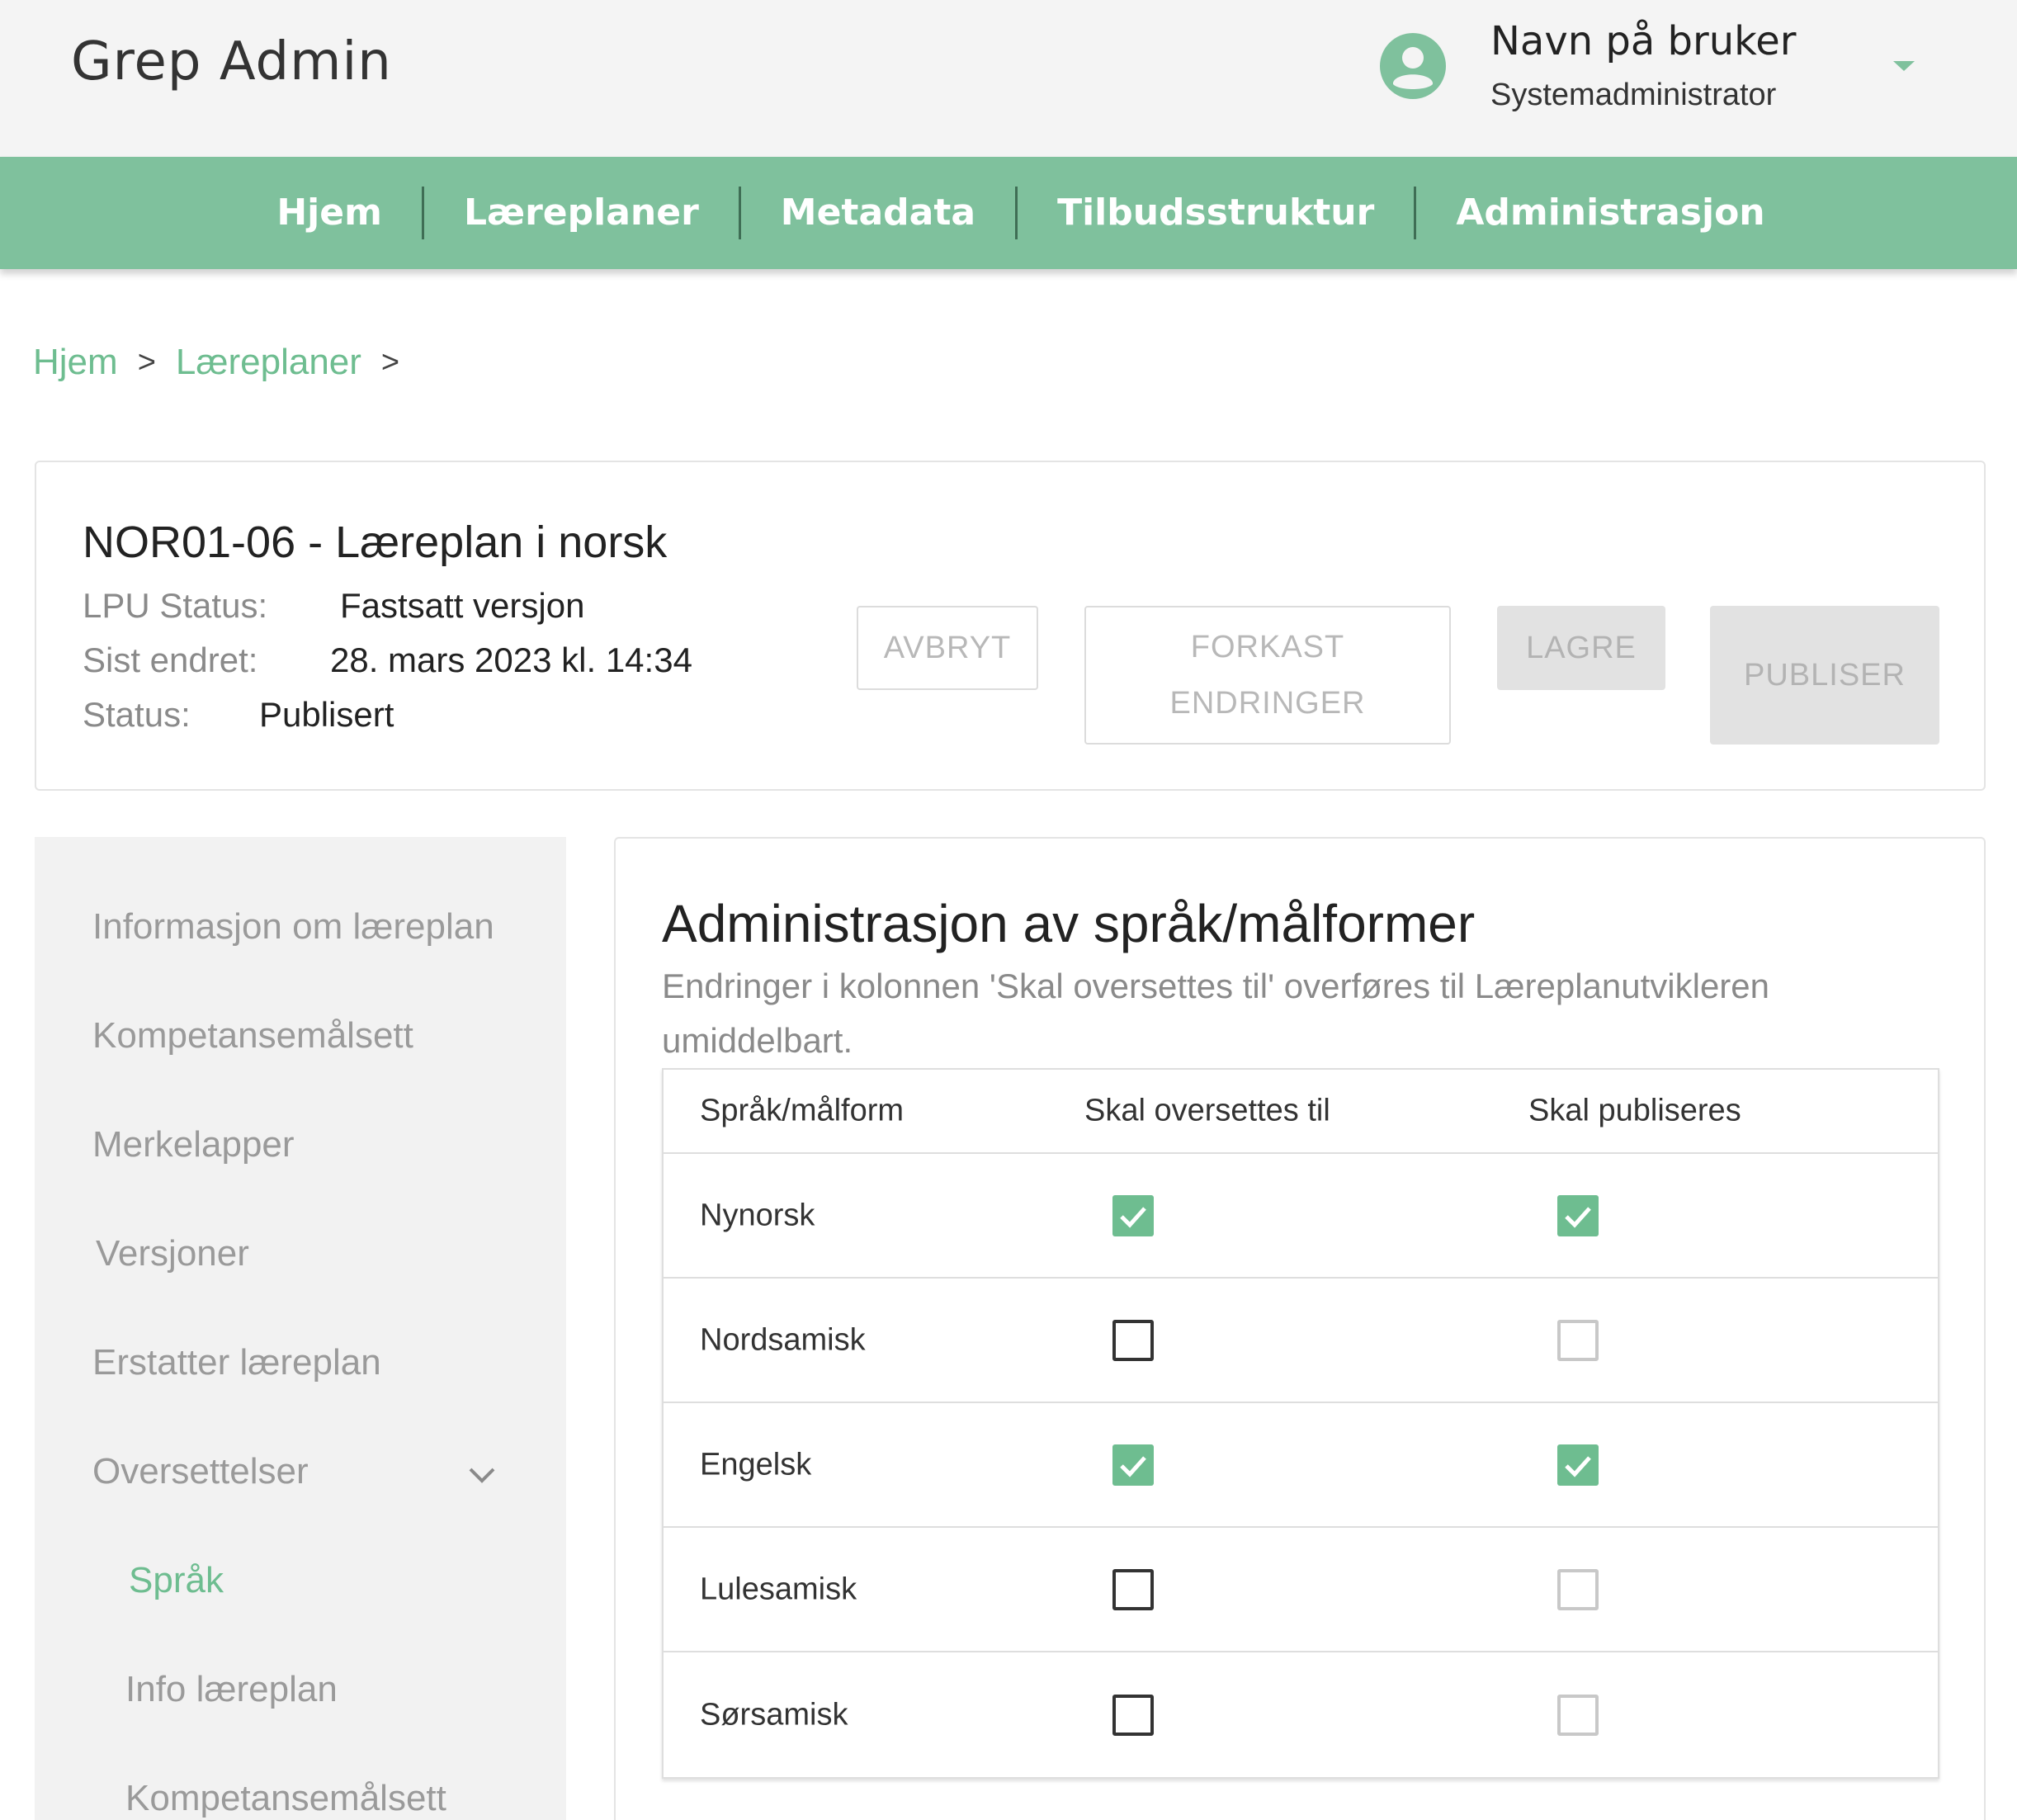  I want to click on lpu-status-value: Fastsatt versjon, so click(462, 605).